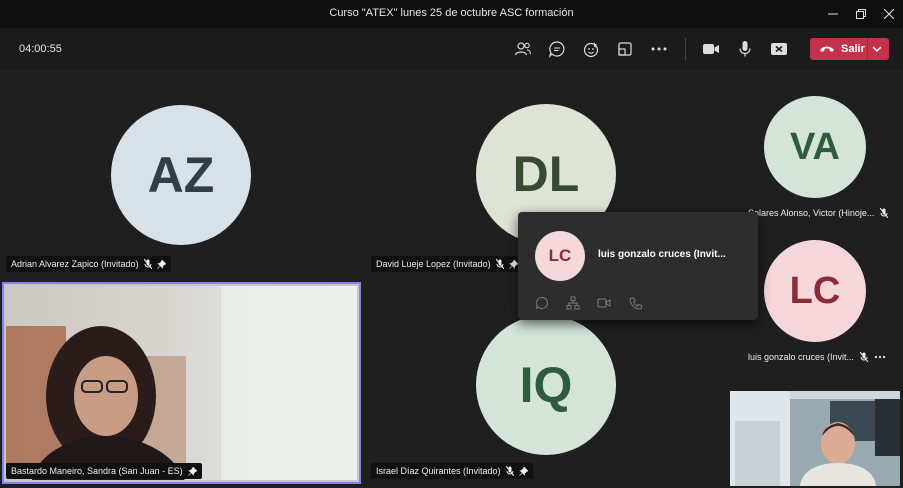  I want to click on leave-button: Salir, so click(849, 49).